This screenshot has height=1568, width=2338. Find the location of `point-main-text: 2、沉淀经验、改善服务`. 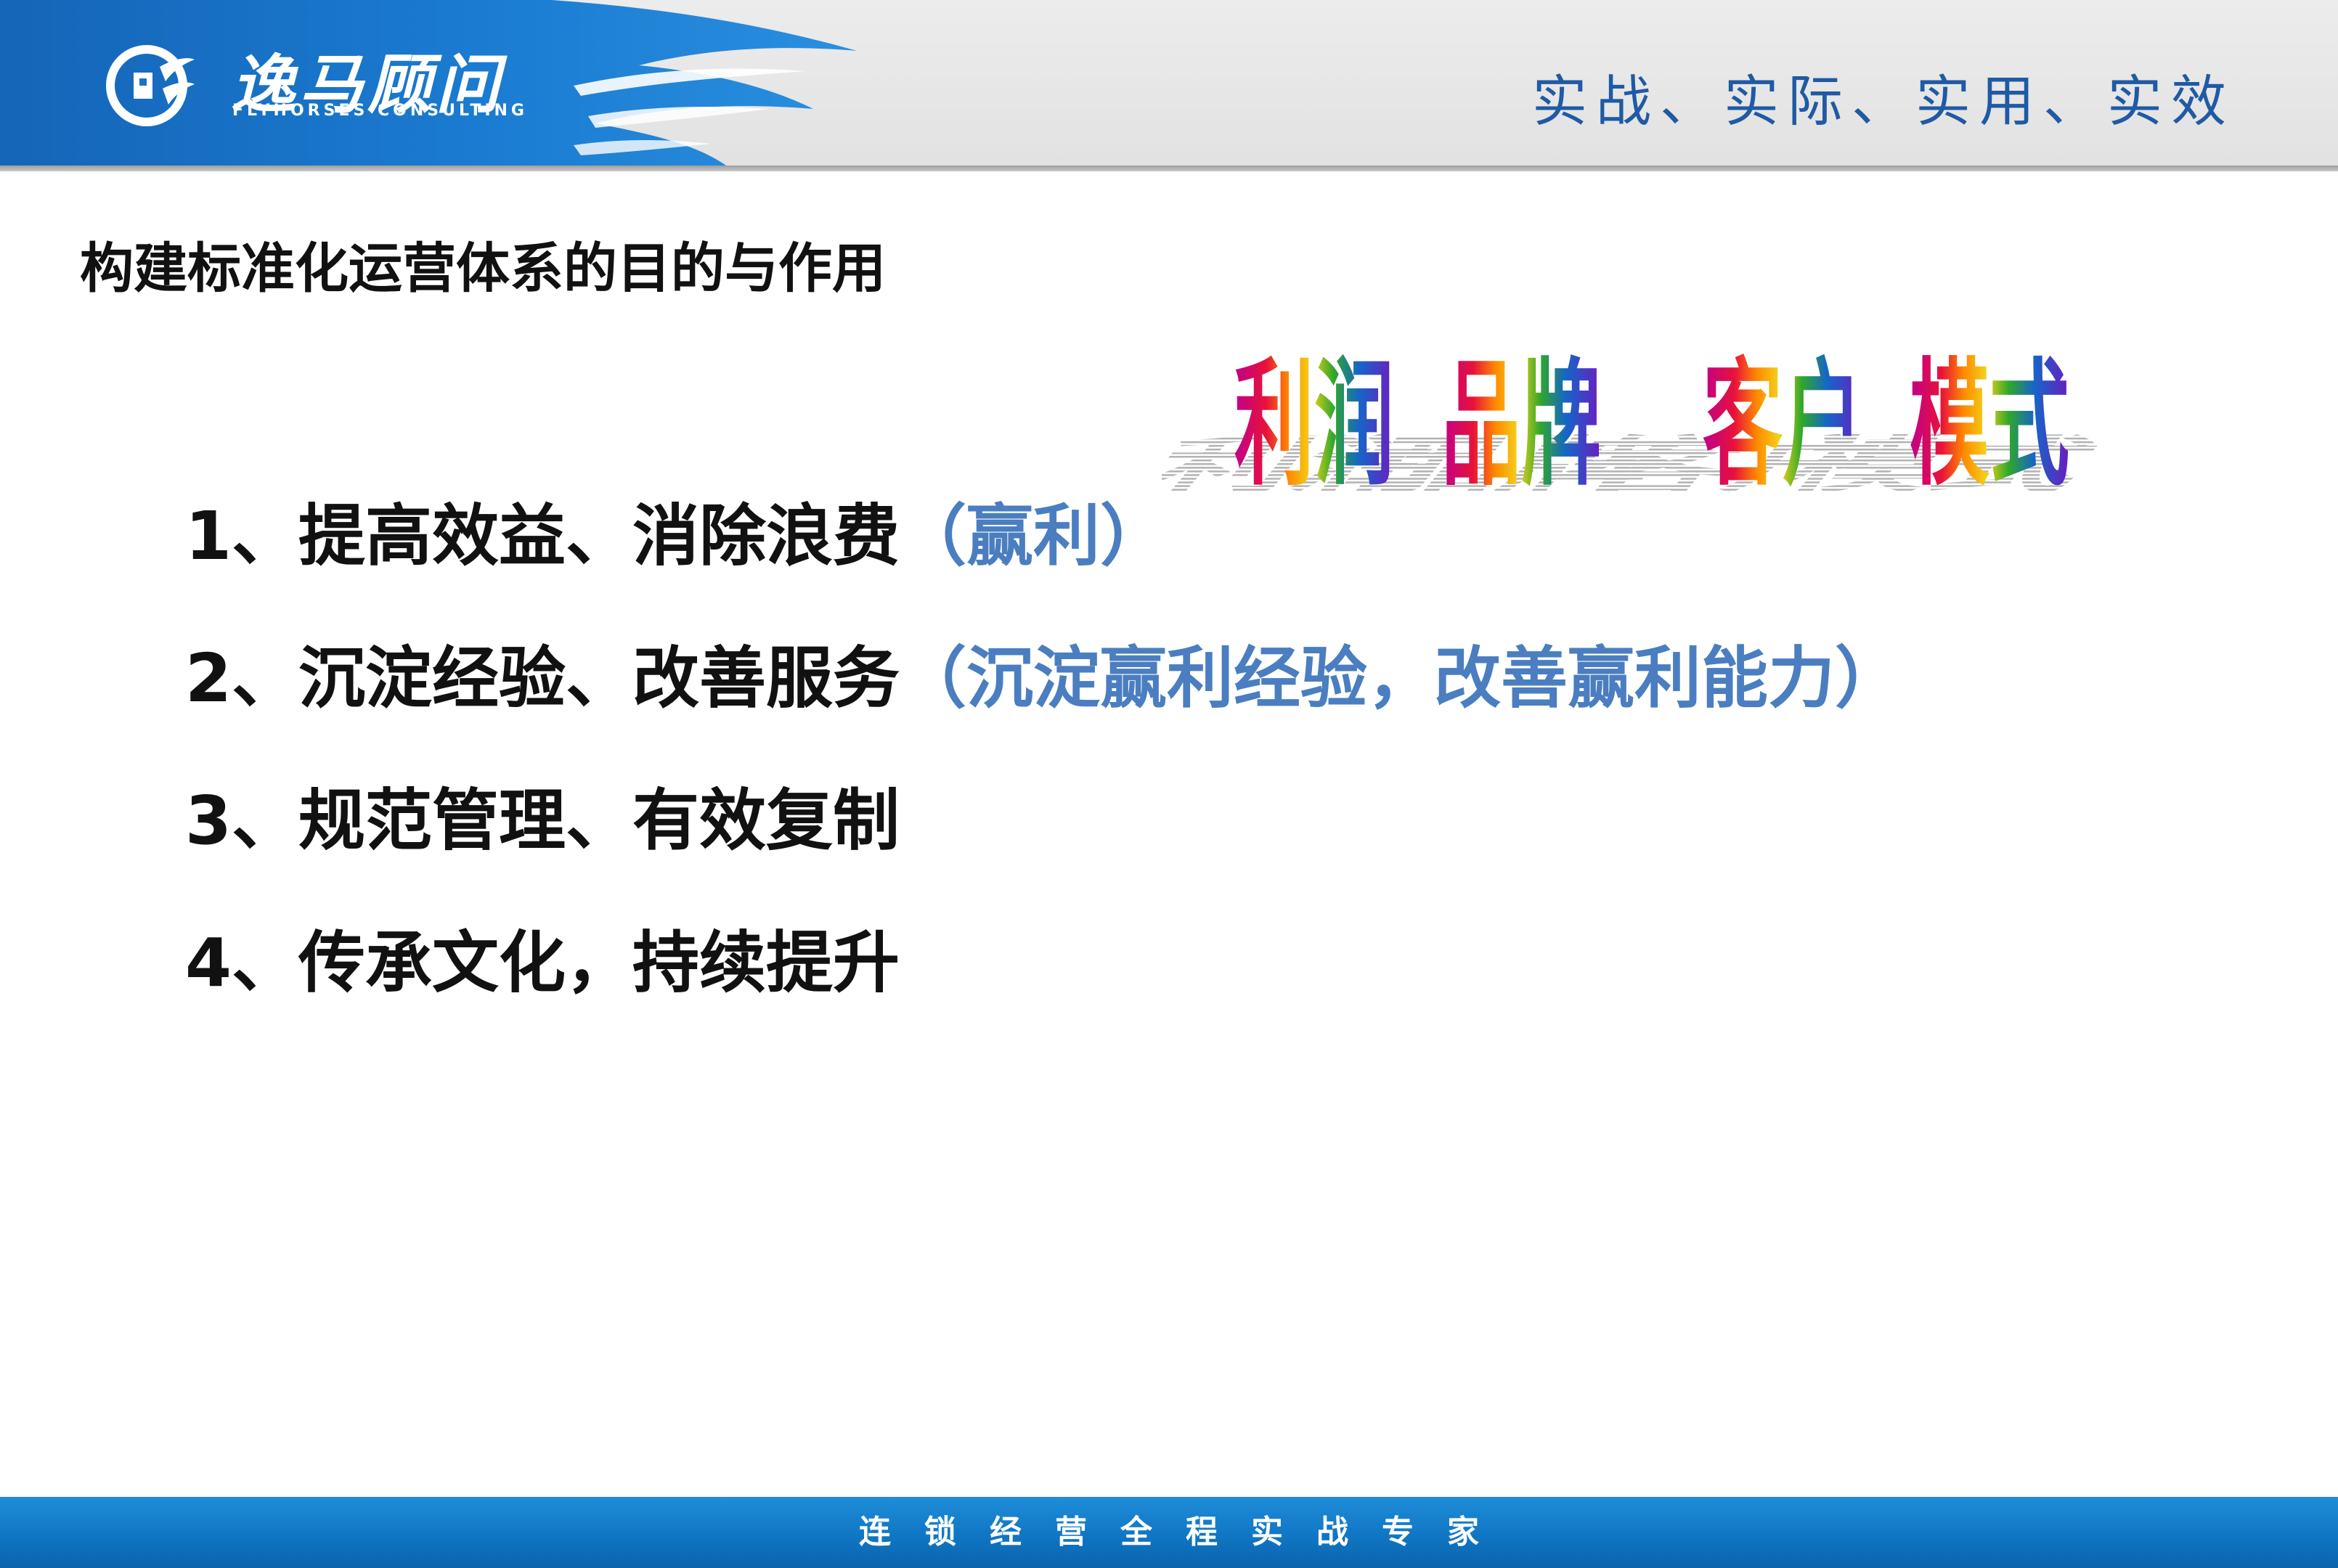

point-main-text: 2、沉淀经验、改善服务 is located at coordinates (542, 679).